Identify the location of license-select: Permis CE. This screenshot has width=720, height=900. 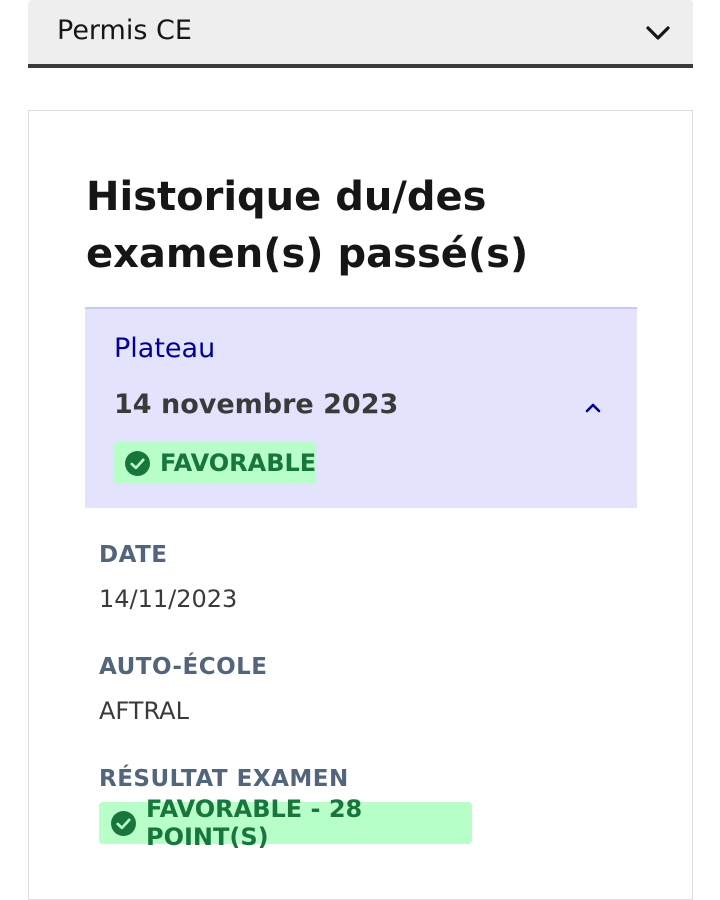
(360, 34).